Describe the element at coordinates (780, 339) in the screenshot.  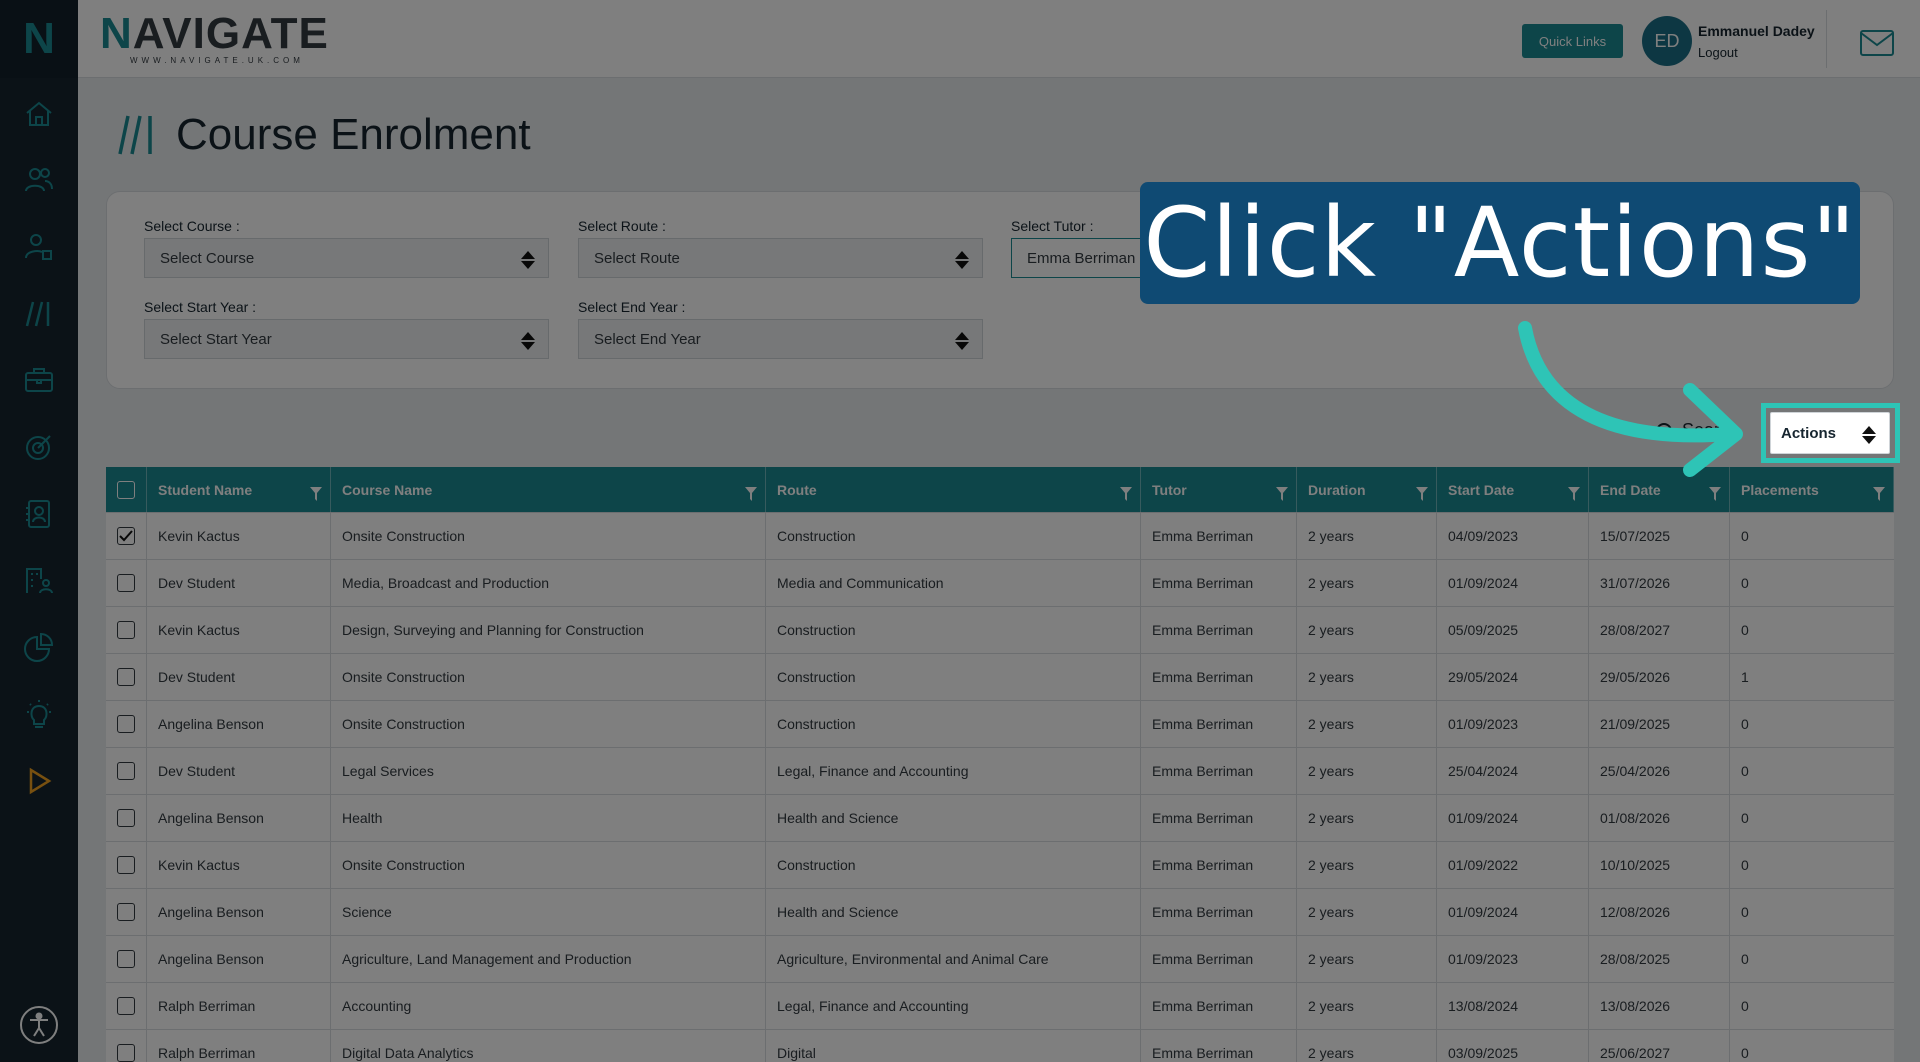
I see `end-year-select: Select End Year` at that location.